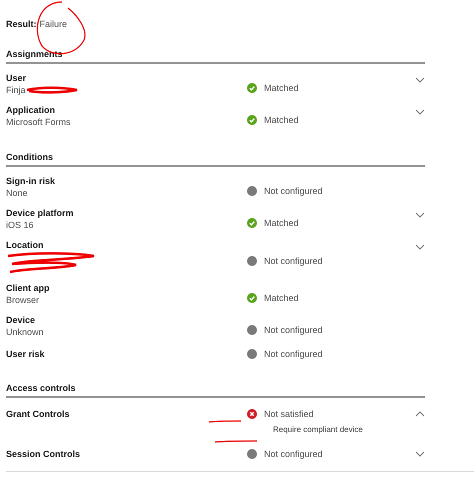 This screenshot has height=495, width=474. I want to click on chevron-up-icon, so click(420, 414).